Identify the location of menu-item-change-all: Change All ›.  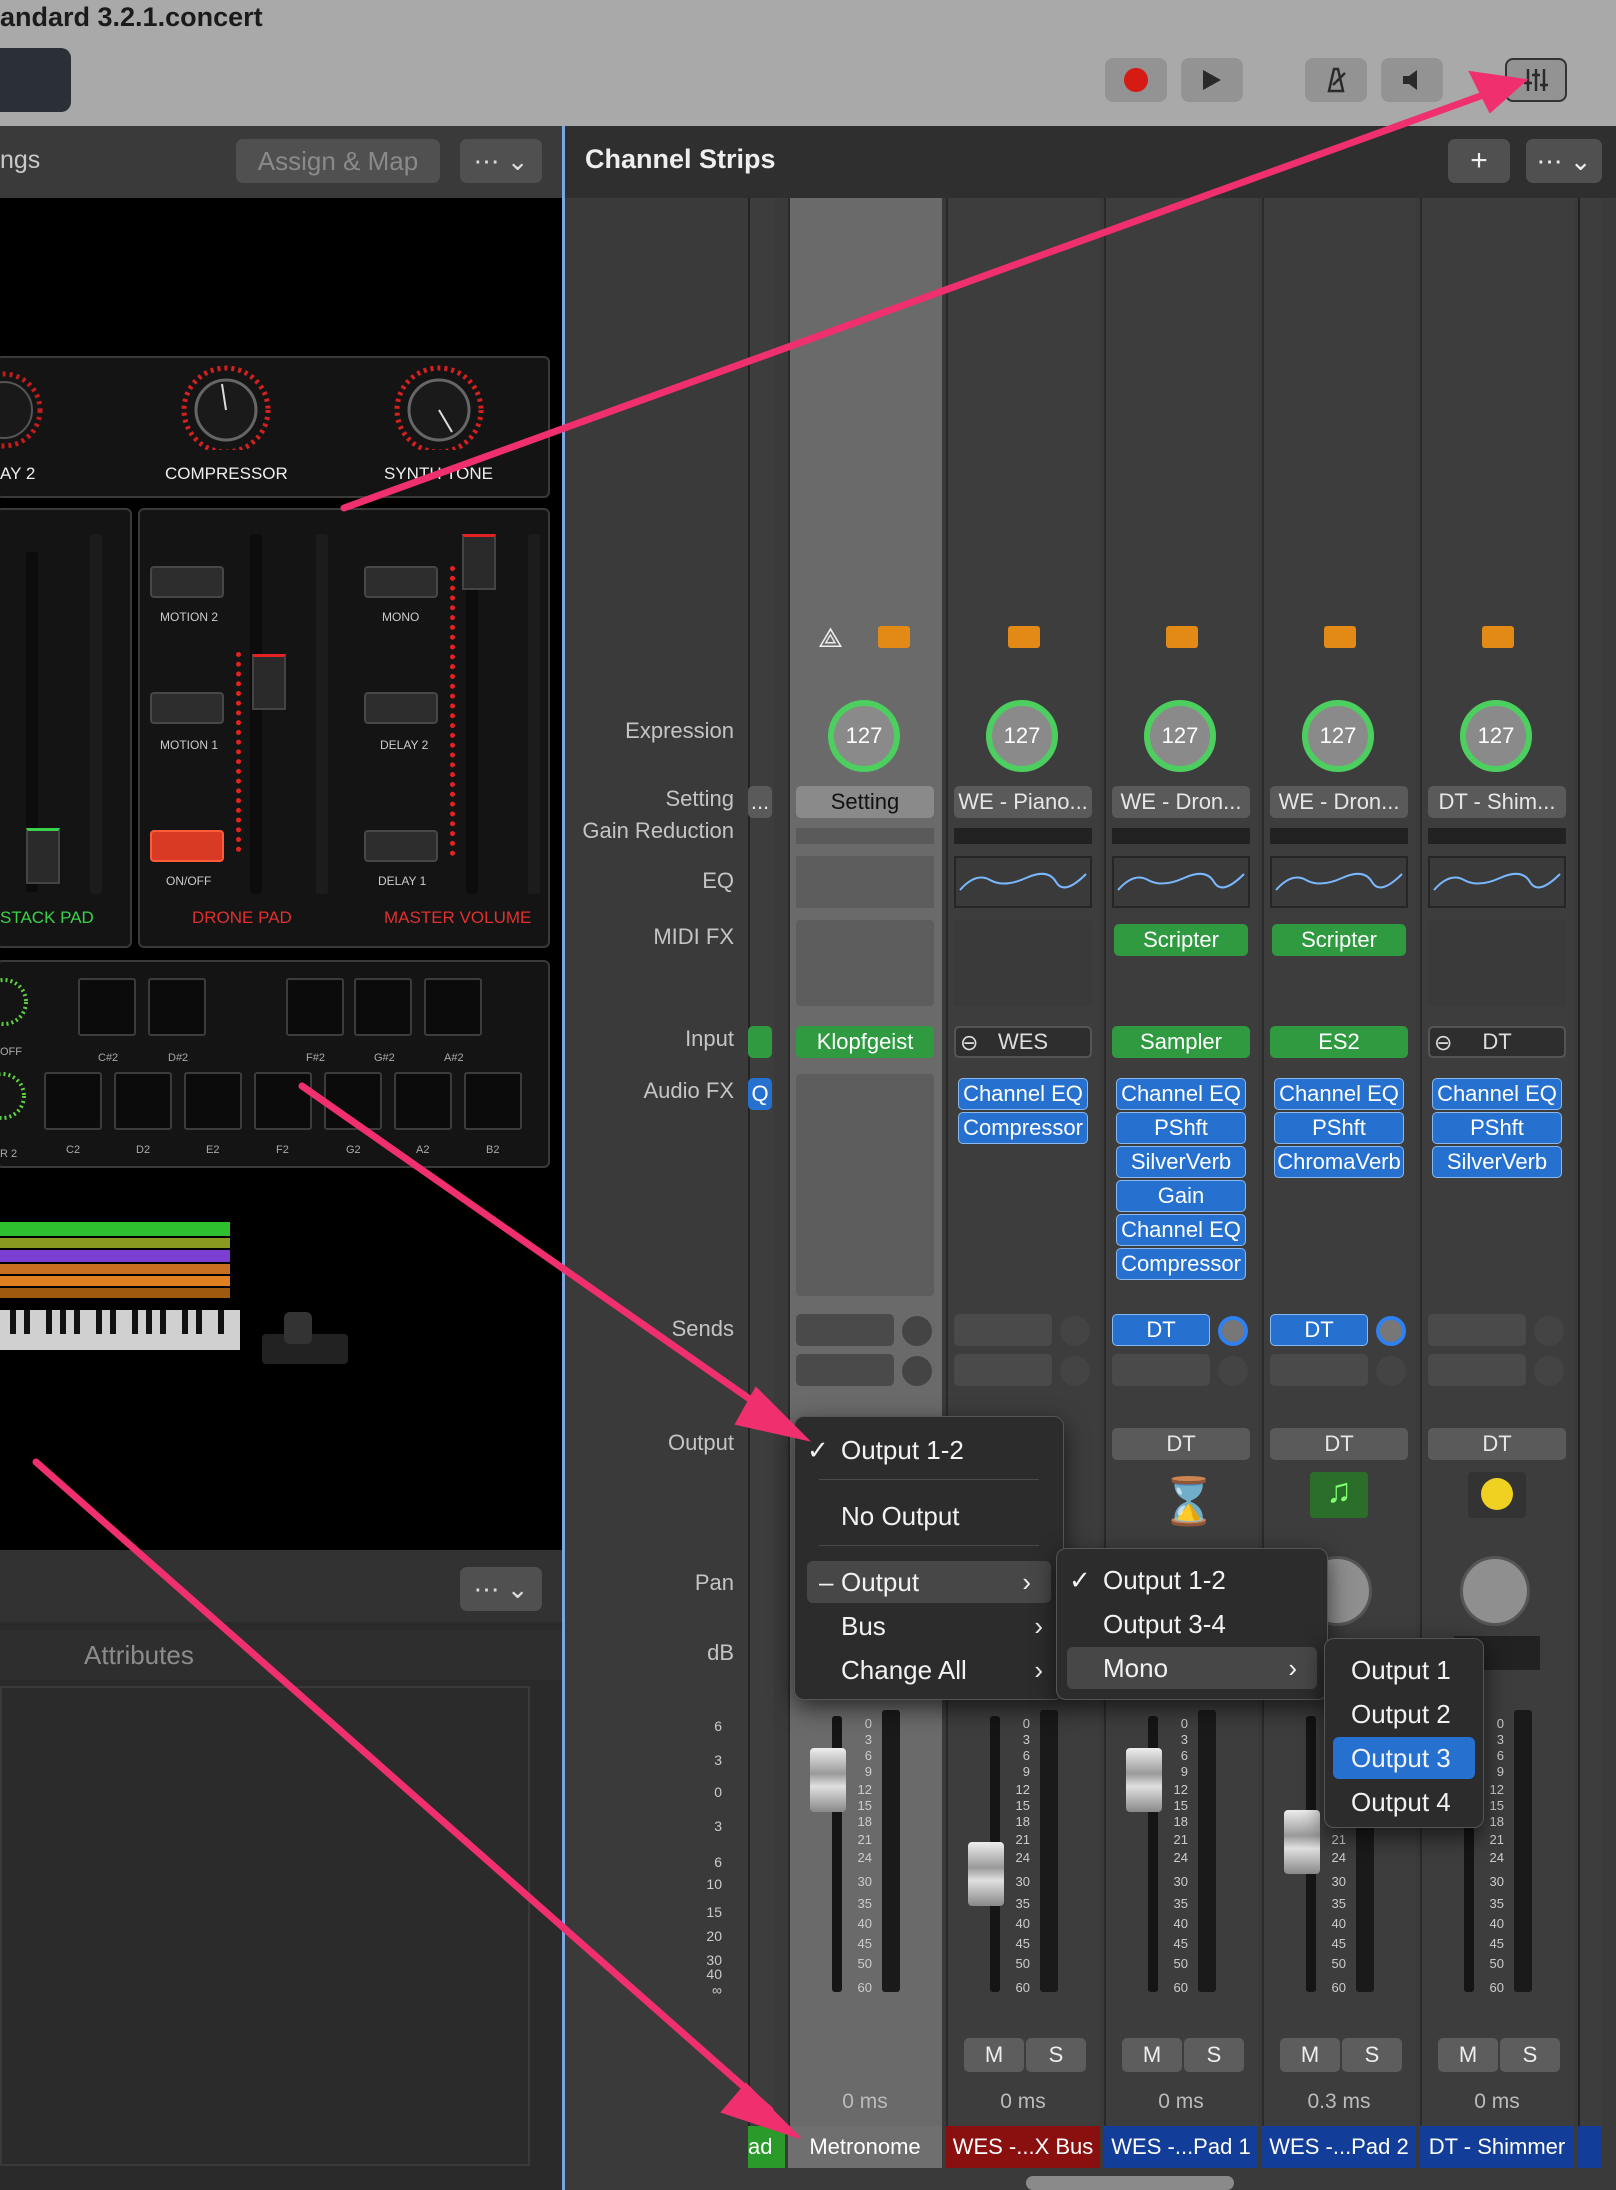
(929, 1670).